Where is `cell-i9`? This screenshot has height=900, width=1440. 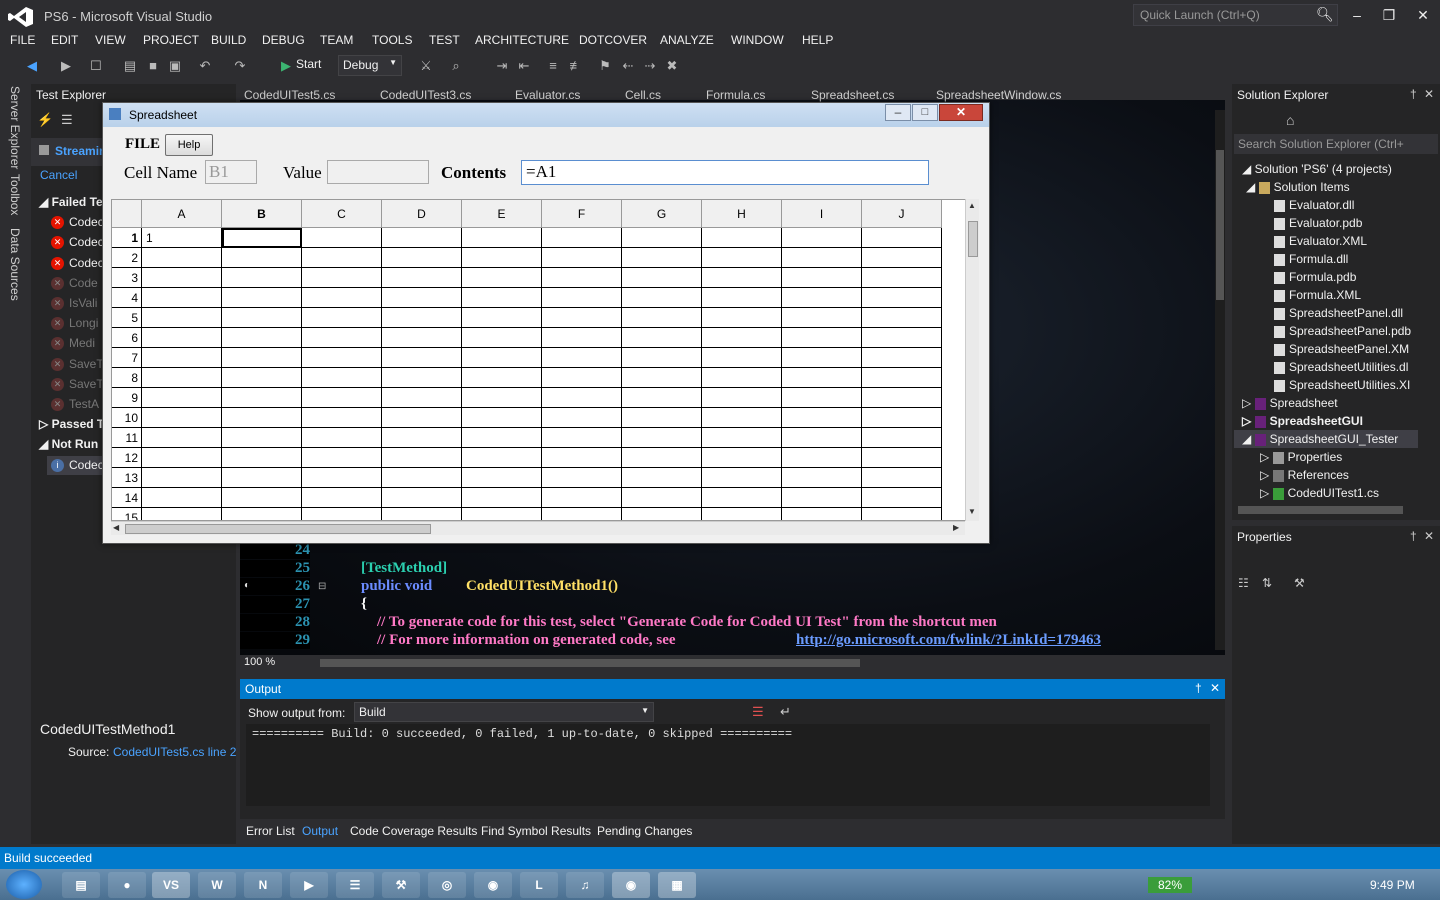
cell-i9 is located at coordinates (822, 398).